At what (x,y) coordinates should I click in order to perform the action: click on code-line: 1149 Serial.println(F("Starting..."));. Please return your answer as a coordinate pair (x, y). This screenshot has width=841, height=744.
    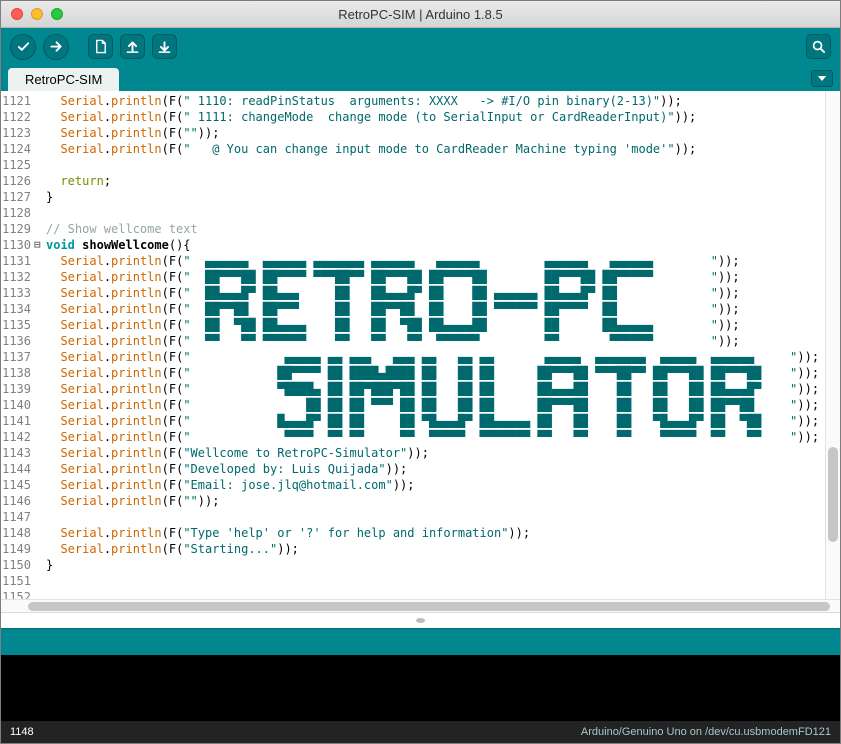
    Looking at the image, I should click on (413, 549).